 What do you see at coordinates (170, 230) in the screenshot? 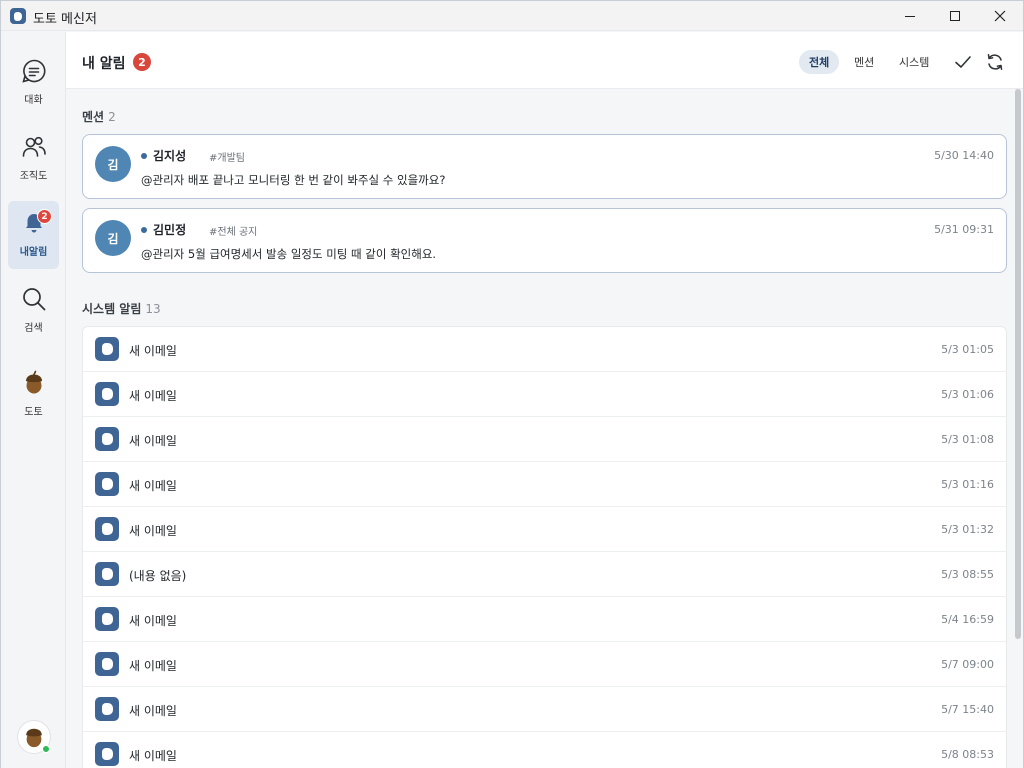
I see `sender-name: 김민정` at bounding box center [170, 230].